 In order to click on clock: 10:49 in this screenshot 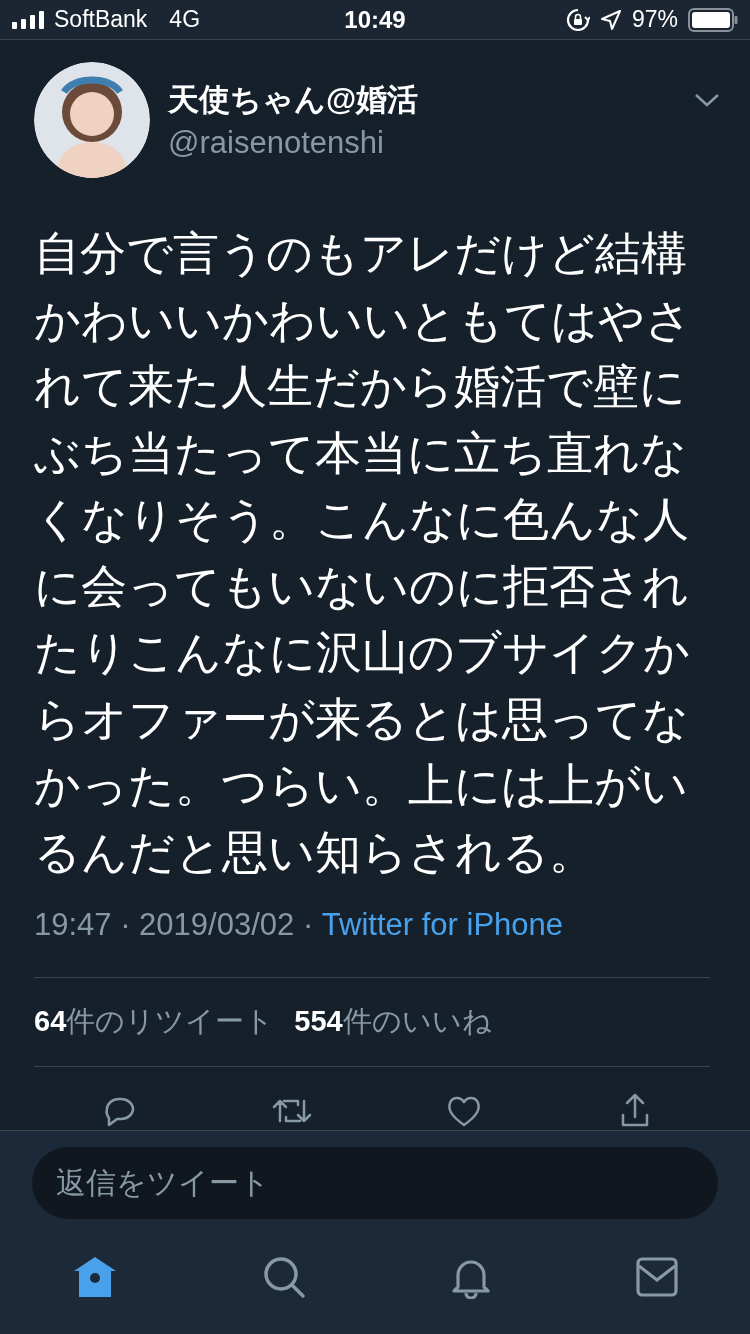, I will do `click(375, 19)`.